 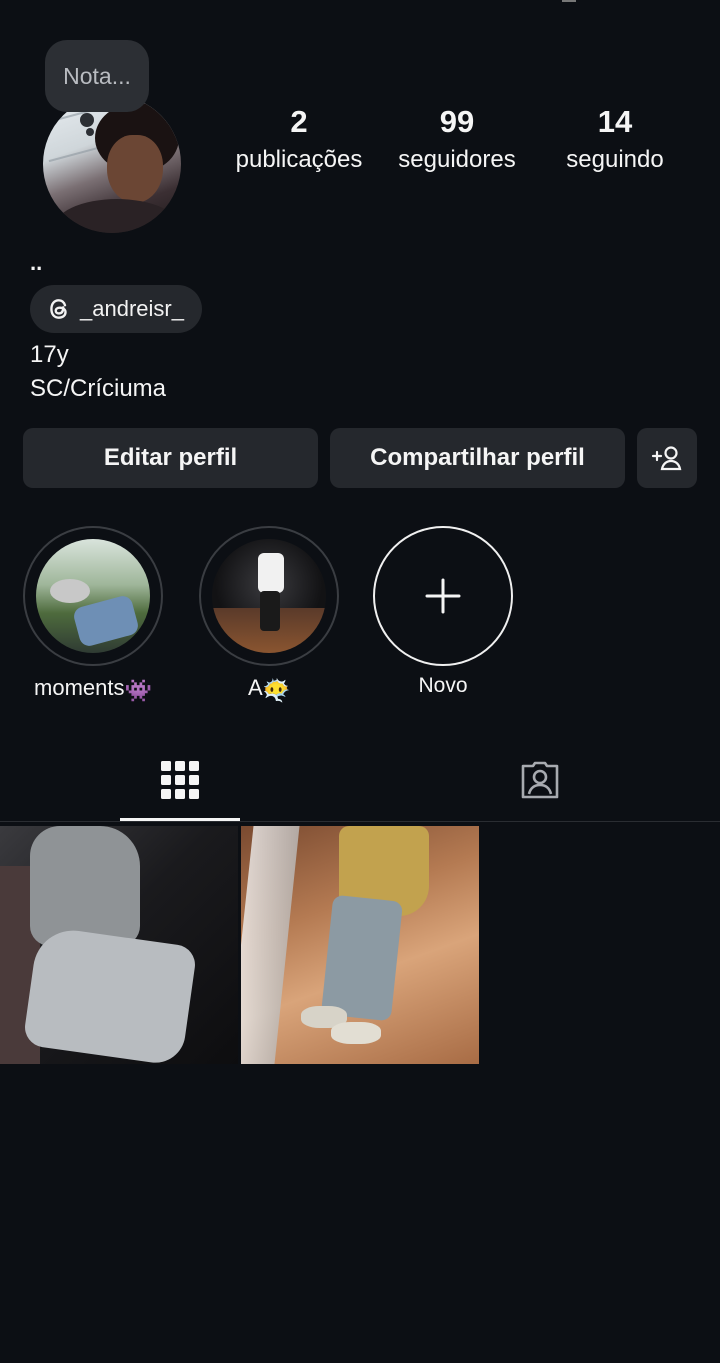 I want to click on status-bar-remnant, so click(x=569, y=1).